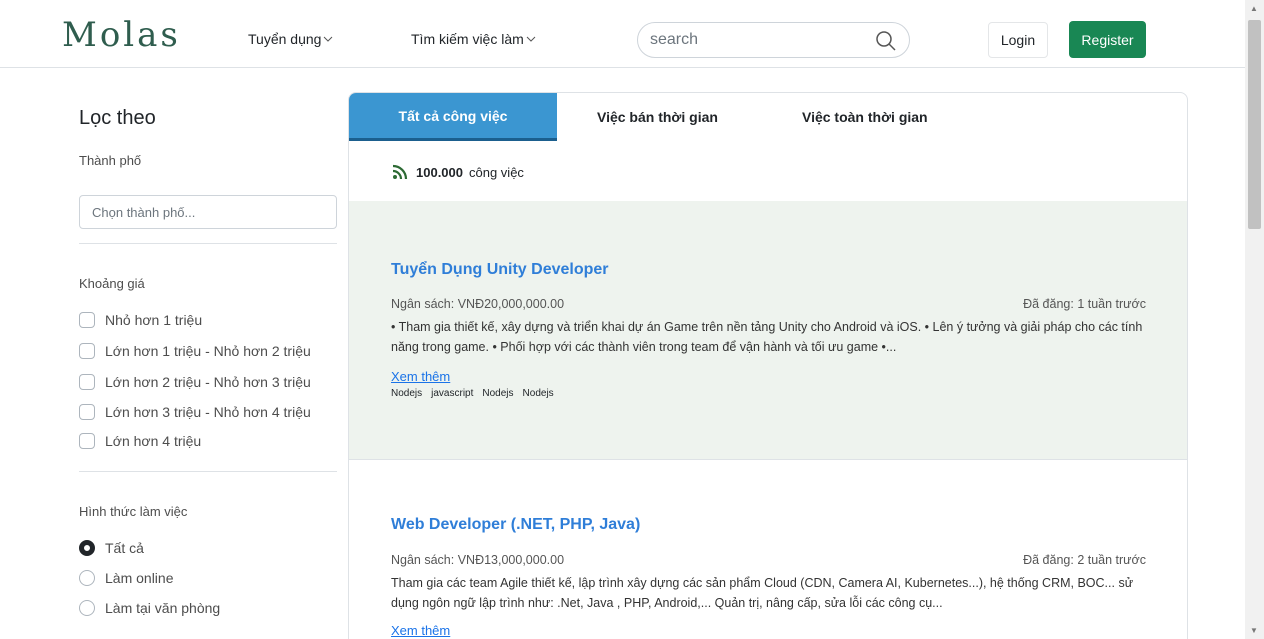 This screenshot has height=639, width=1264. What do you see at coordinates (886, 41) in the screenshot?
I see `search-icon` at bounding box center [886, 41].